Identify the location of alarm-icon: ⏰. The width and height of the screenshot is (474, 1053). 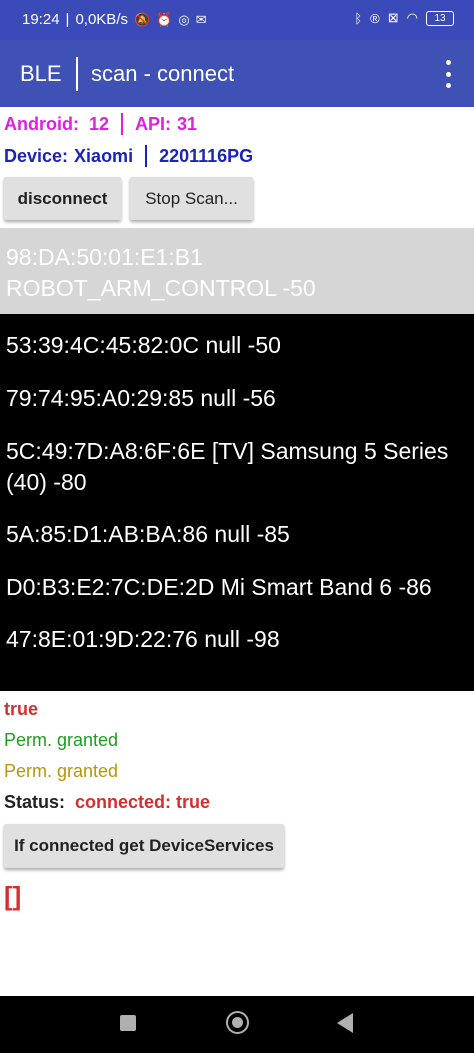
(164, 19).